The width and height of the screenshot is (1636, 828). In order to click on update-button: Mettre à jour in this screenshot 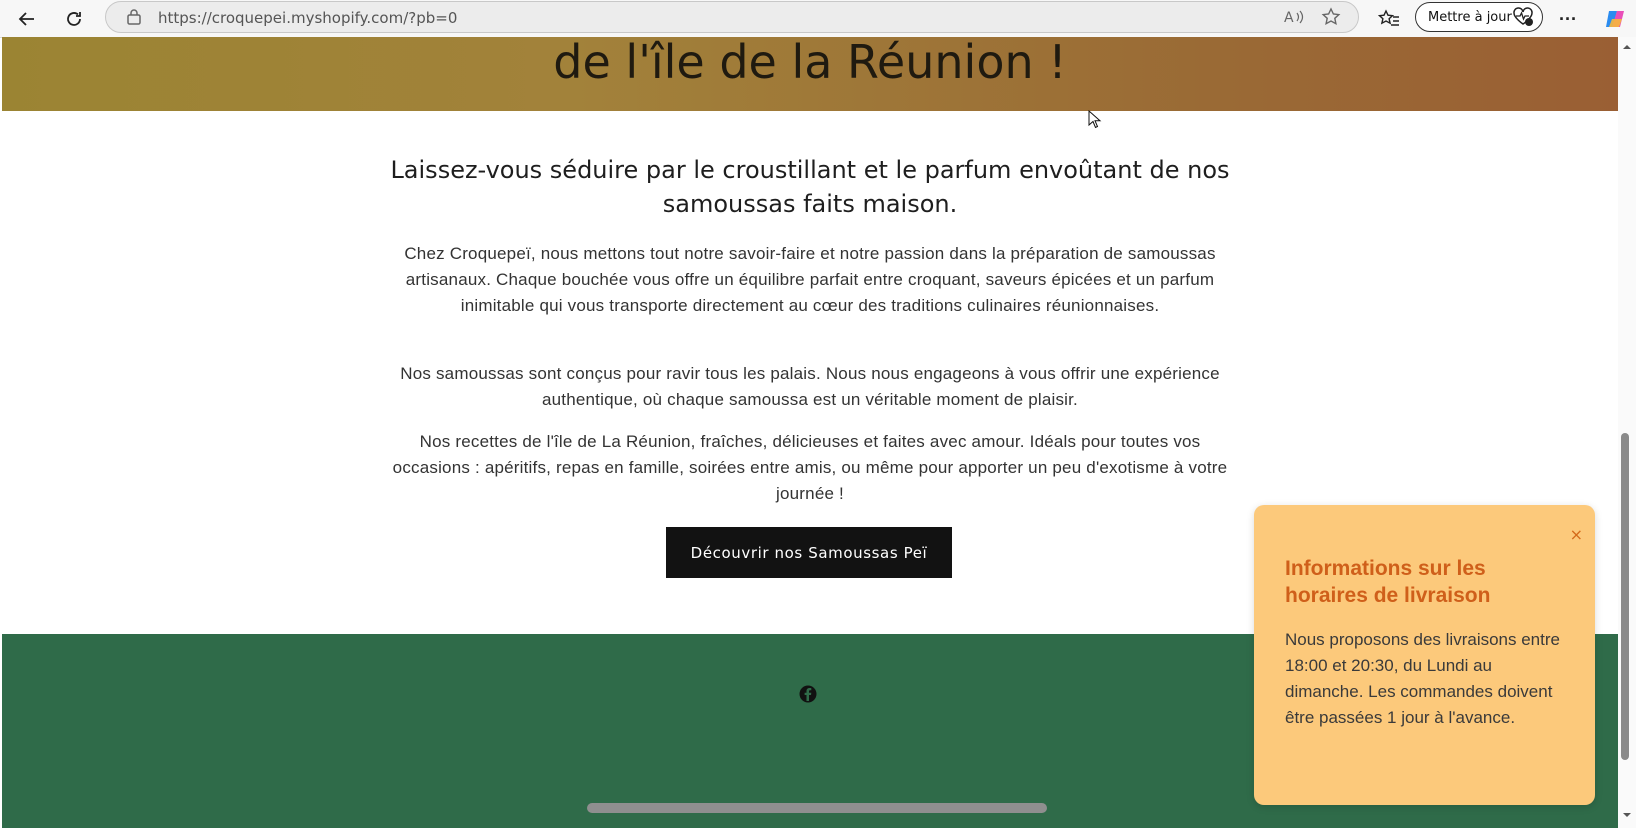, I will do `click(1479, 17)`.